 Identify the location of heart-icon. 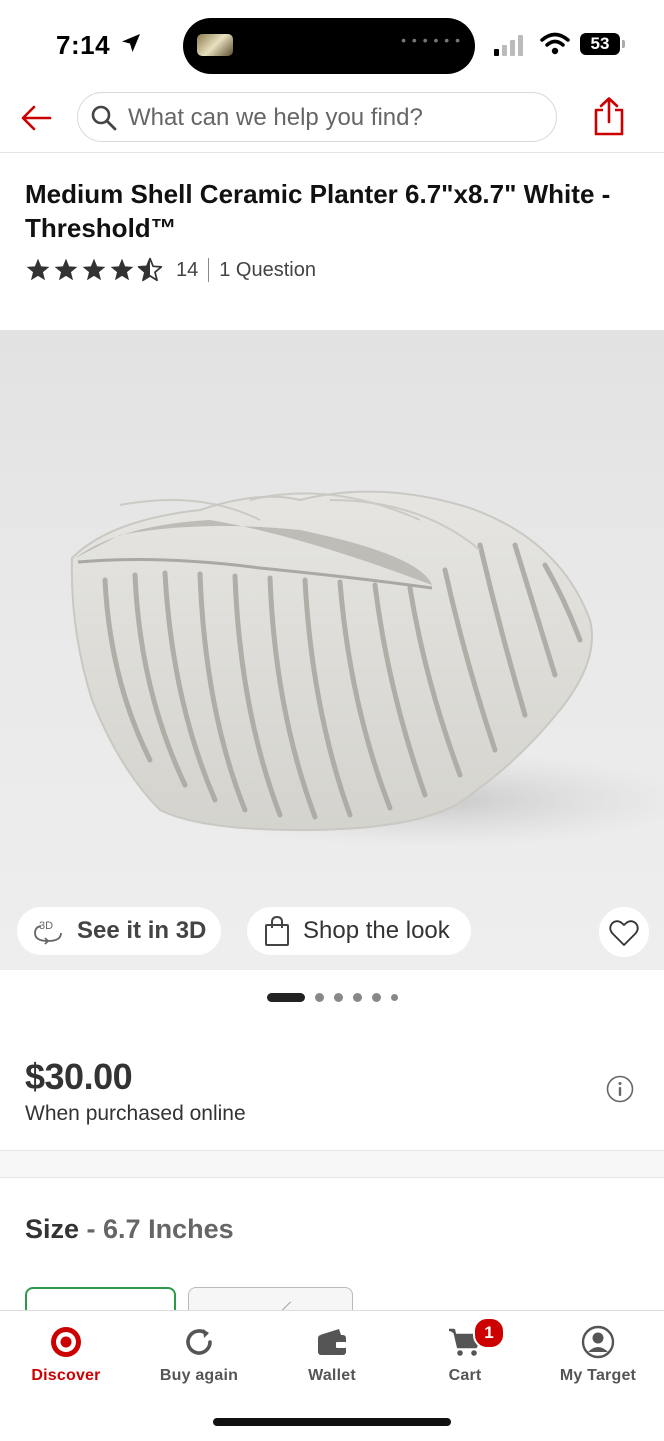
(624, 933).